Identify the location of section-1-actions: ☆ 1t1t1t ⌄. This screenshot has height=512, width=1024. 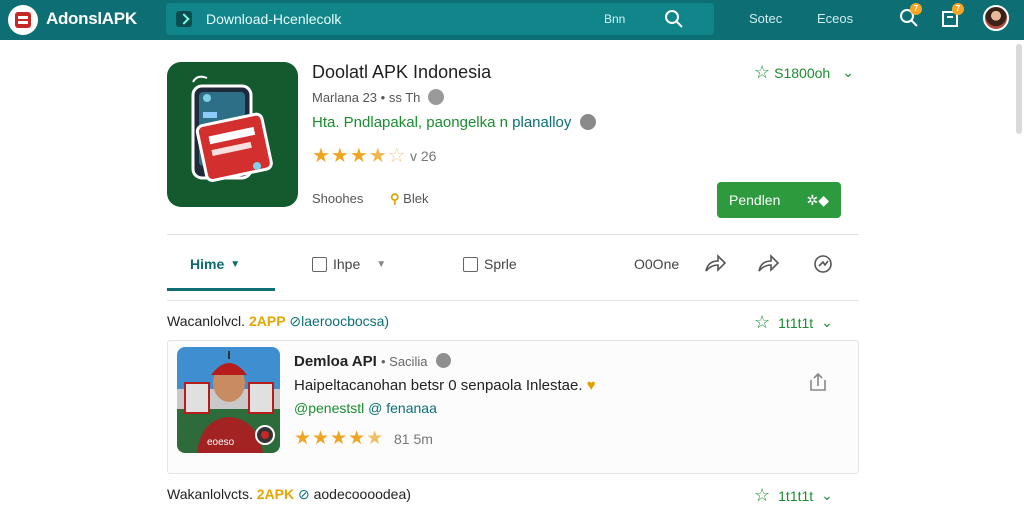
(793, 322).